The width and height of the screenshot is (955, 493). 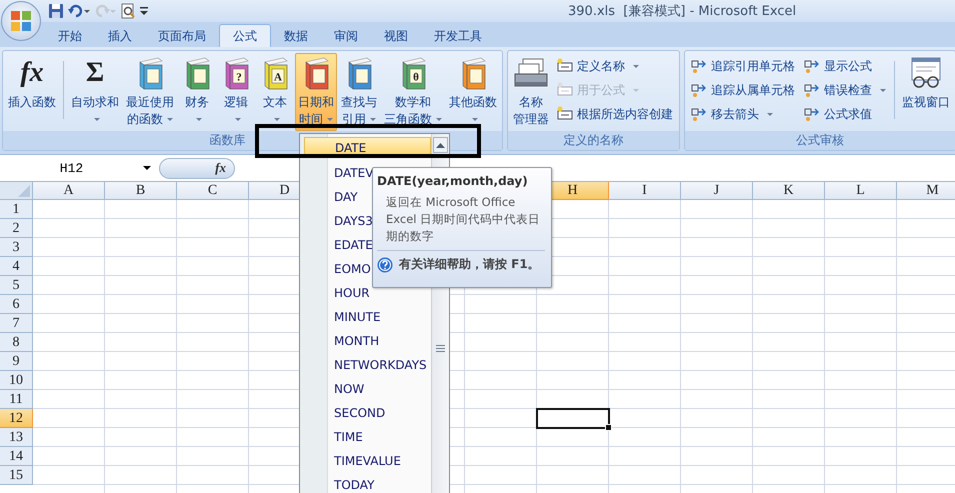 I want to click on customize-caret-icon, so click(x=144, y=11).